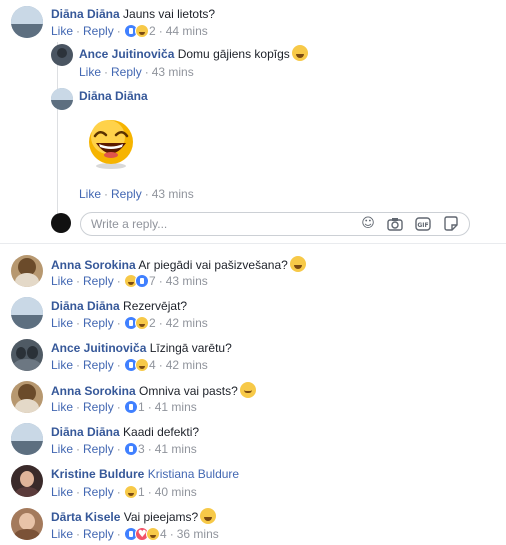 This screenshot has height=545, width=506. Describe the element at coordinates (247, 390) in the screenshot. I see `smile-emoji-icon` at that location.